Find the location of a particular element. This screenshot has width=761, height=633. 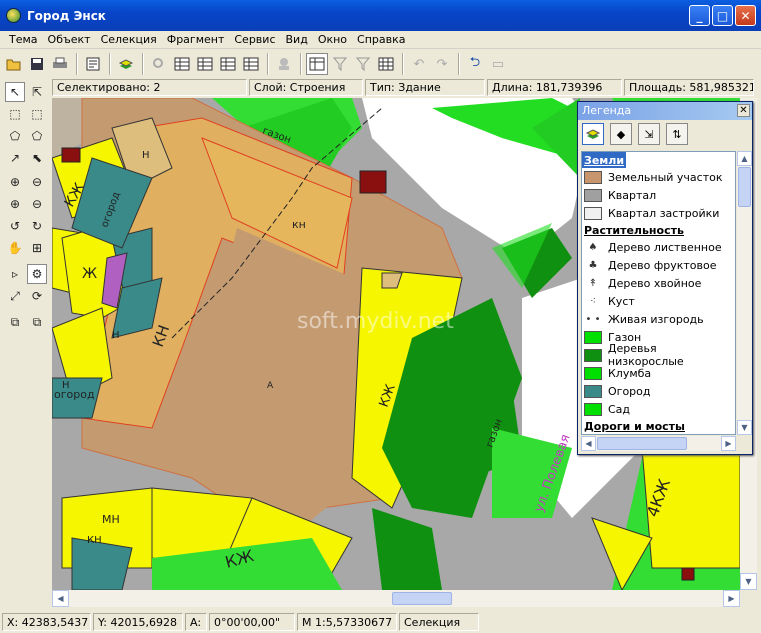

menu-item-fragment: Фрагмент is located at coordinates (196, 39).